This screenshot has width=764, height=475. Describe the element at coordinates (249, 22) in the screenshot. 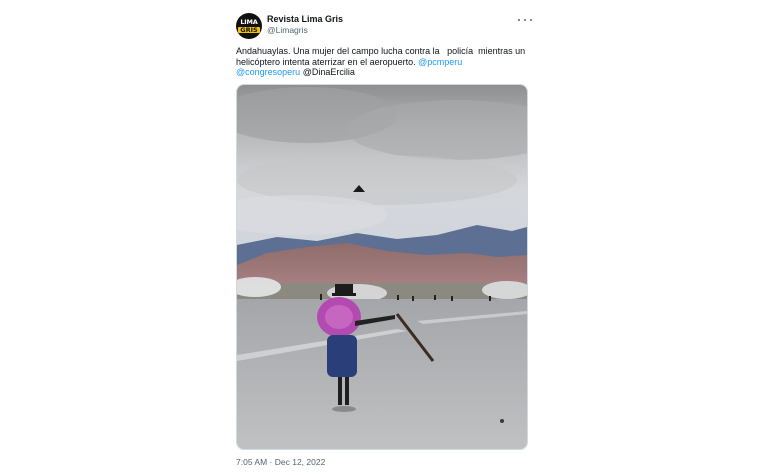

I see `avatar-logo-text-top: LIMA` at that location.